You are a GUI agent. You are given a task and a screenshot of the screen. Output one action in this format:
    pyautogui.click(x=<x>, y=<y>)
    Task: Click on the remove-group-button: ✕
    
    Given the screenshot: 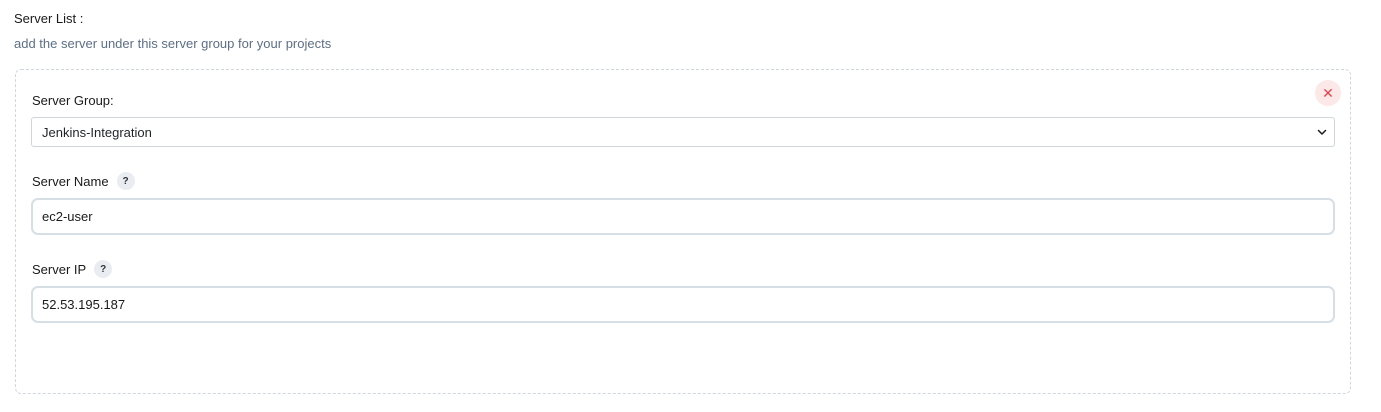 What is the action you would take?
    pyautogui.click(x=1328, y=93)
    